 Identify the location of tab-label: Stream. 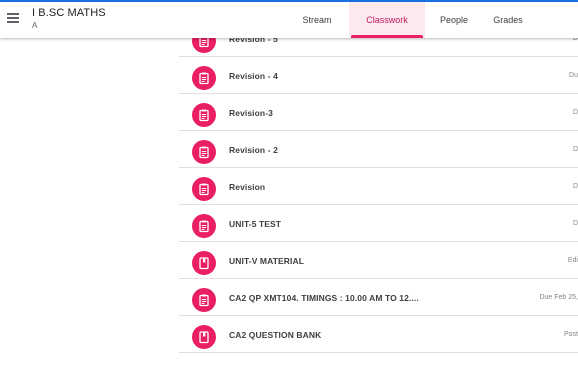
(317, 20).